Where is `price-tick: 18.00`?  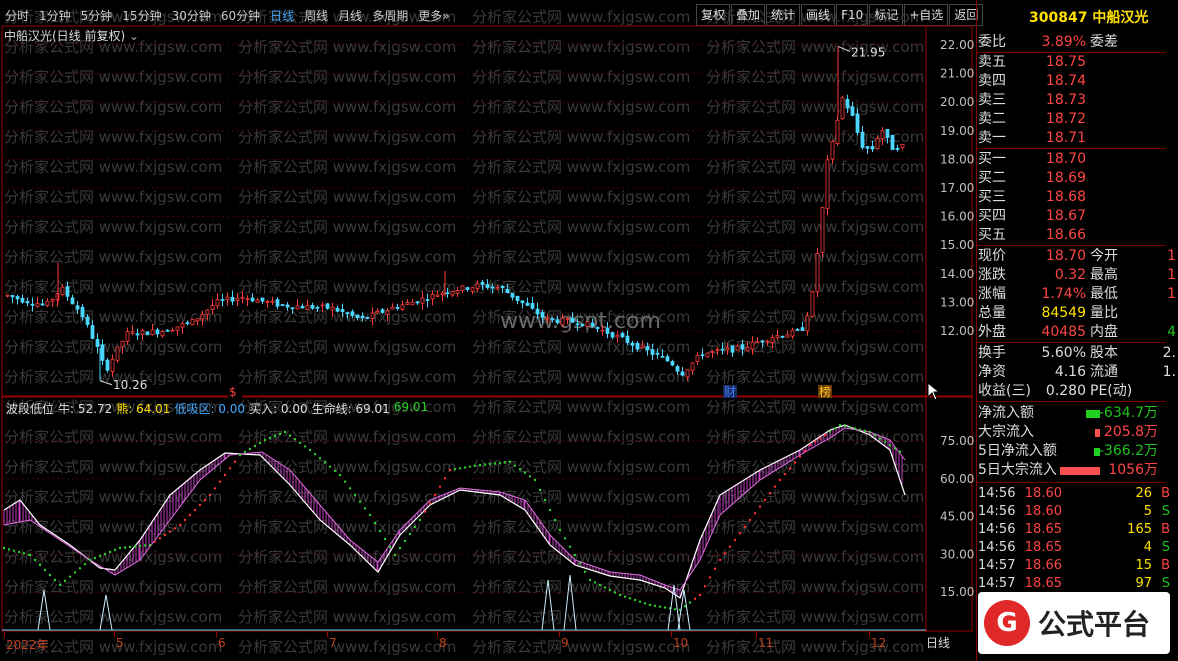
price-tick: 18.00 is located at coordinates (957, 159).